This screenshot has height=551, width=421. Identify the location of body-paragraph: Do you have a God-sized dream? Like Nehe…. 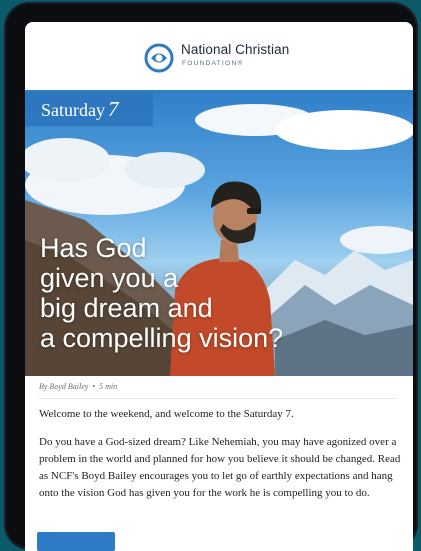
(220, 467).